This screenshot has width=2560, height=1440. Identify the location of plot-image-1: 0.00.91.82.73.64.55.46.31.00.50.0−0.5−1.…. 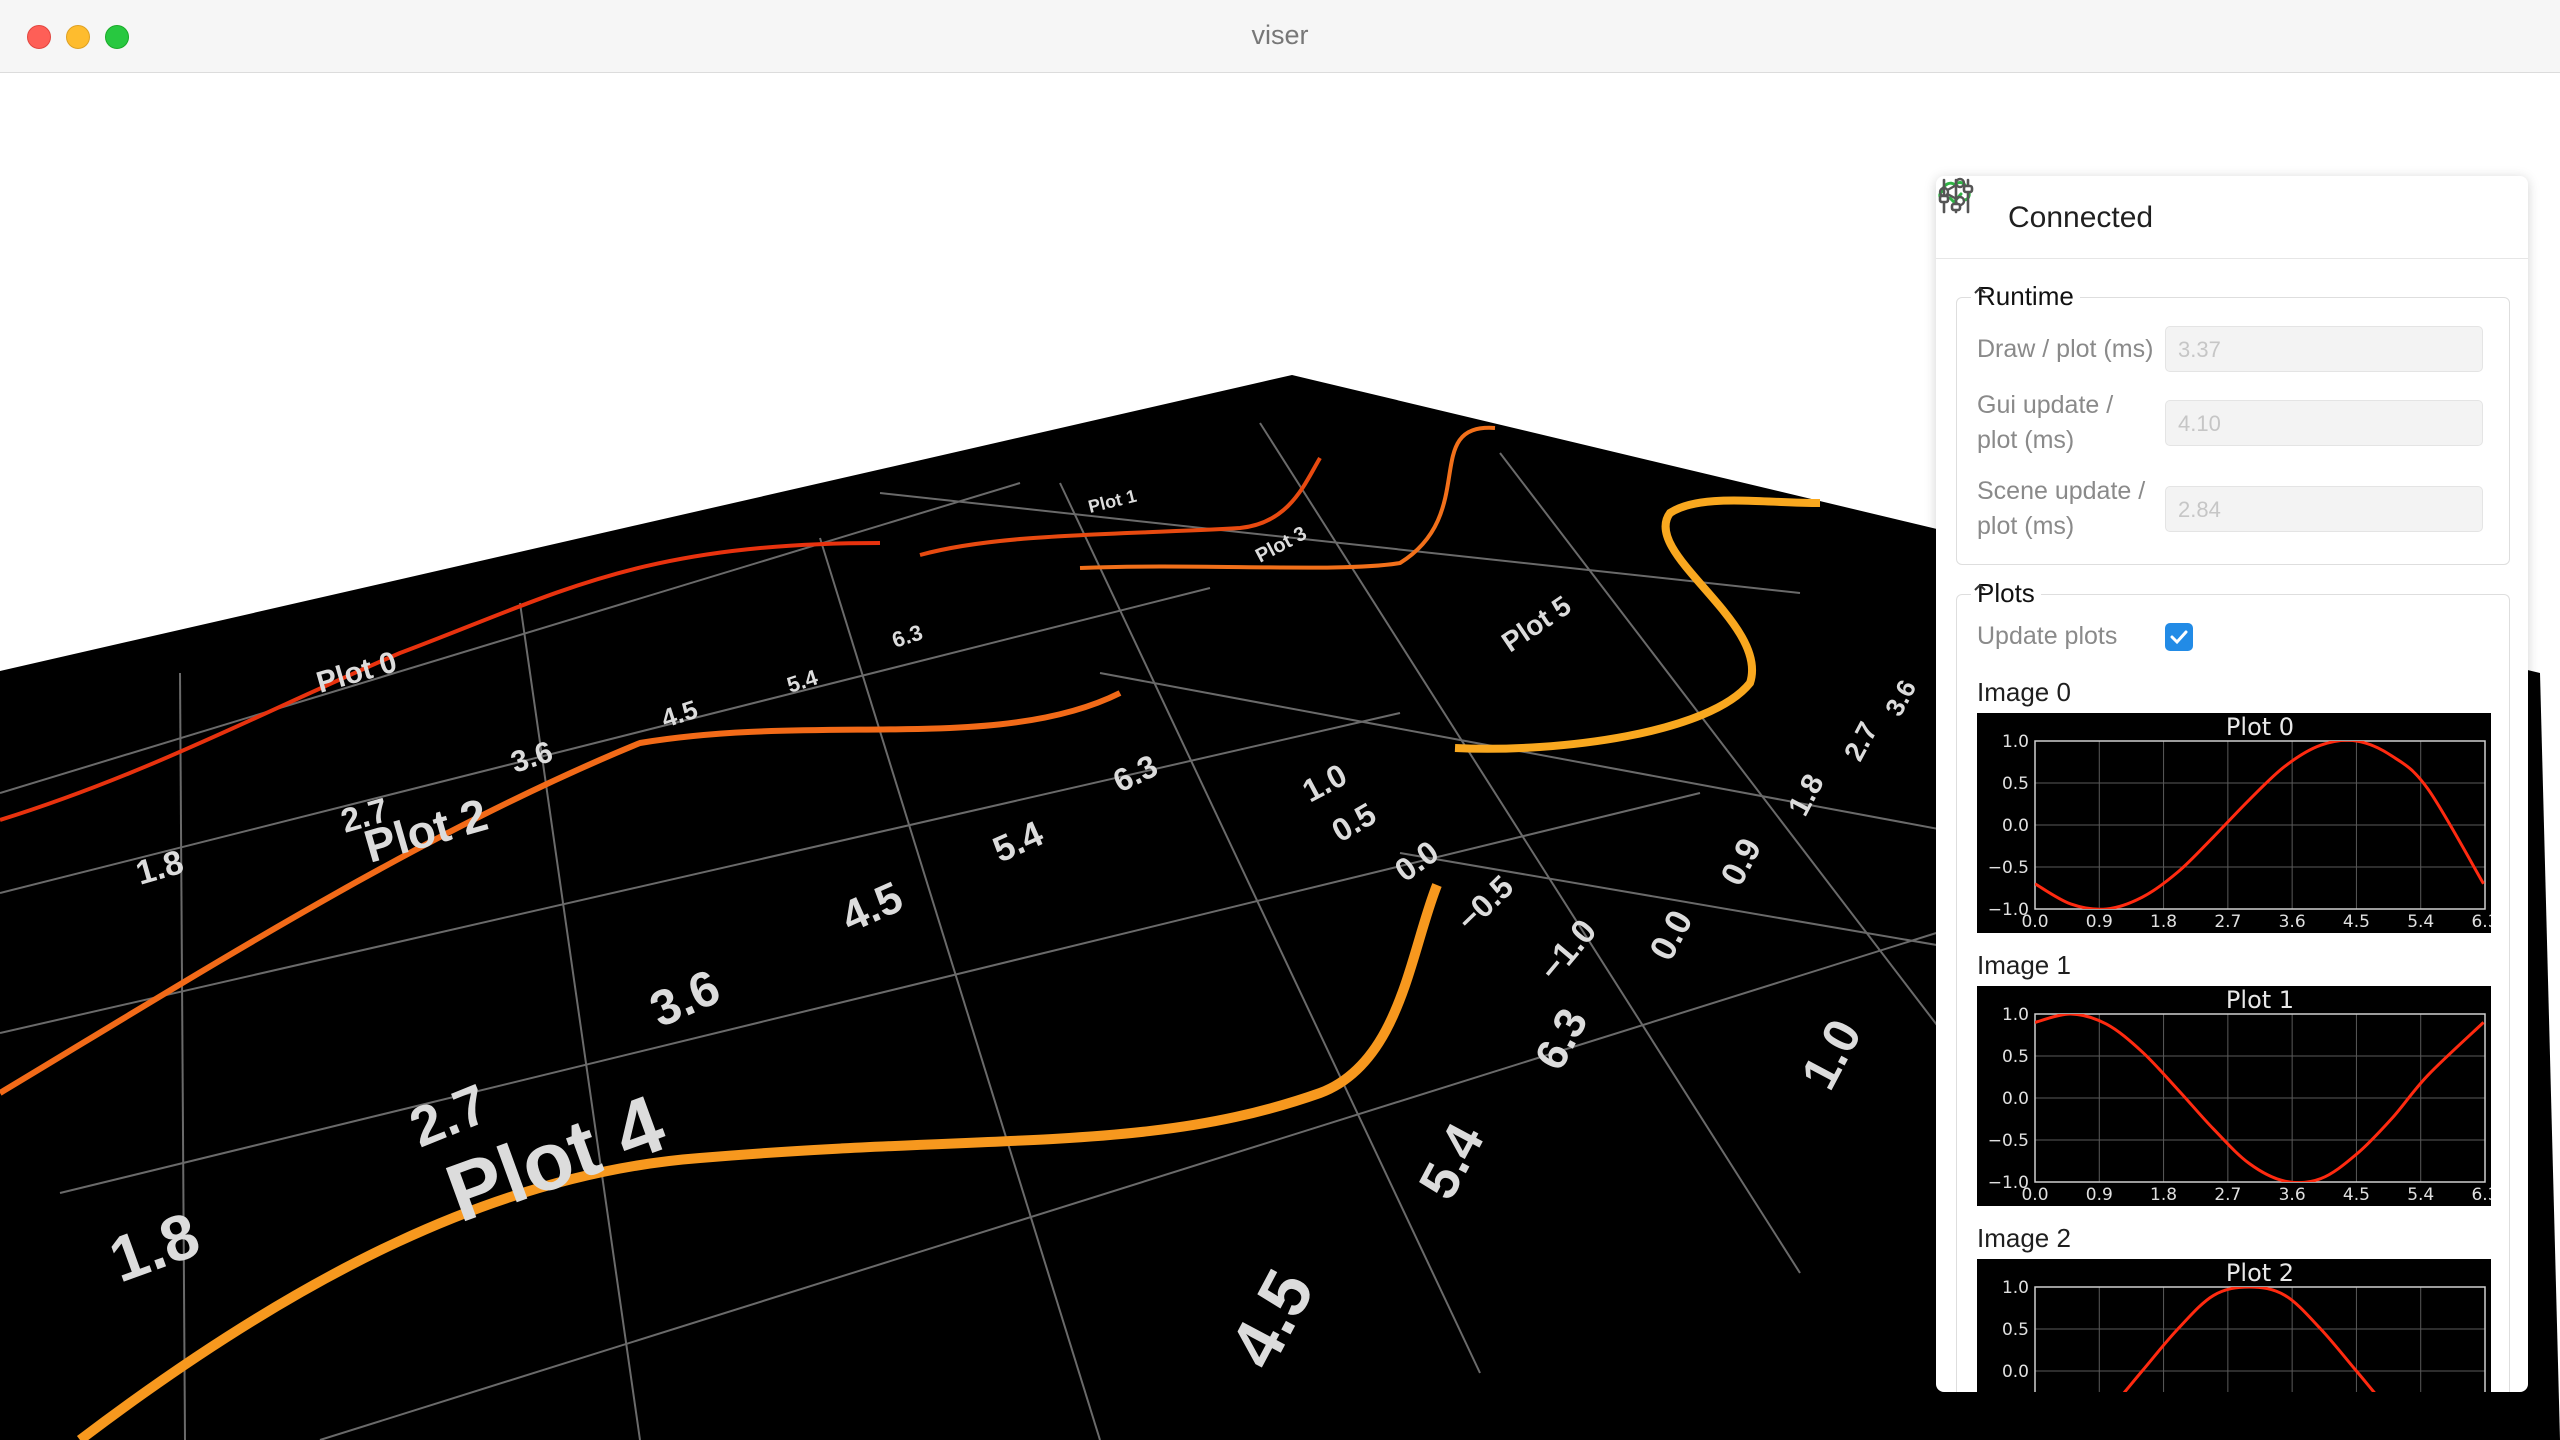
(2234, 1096).